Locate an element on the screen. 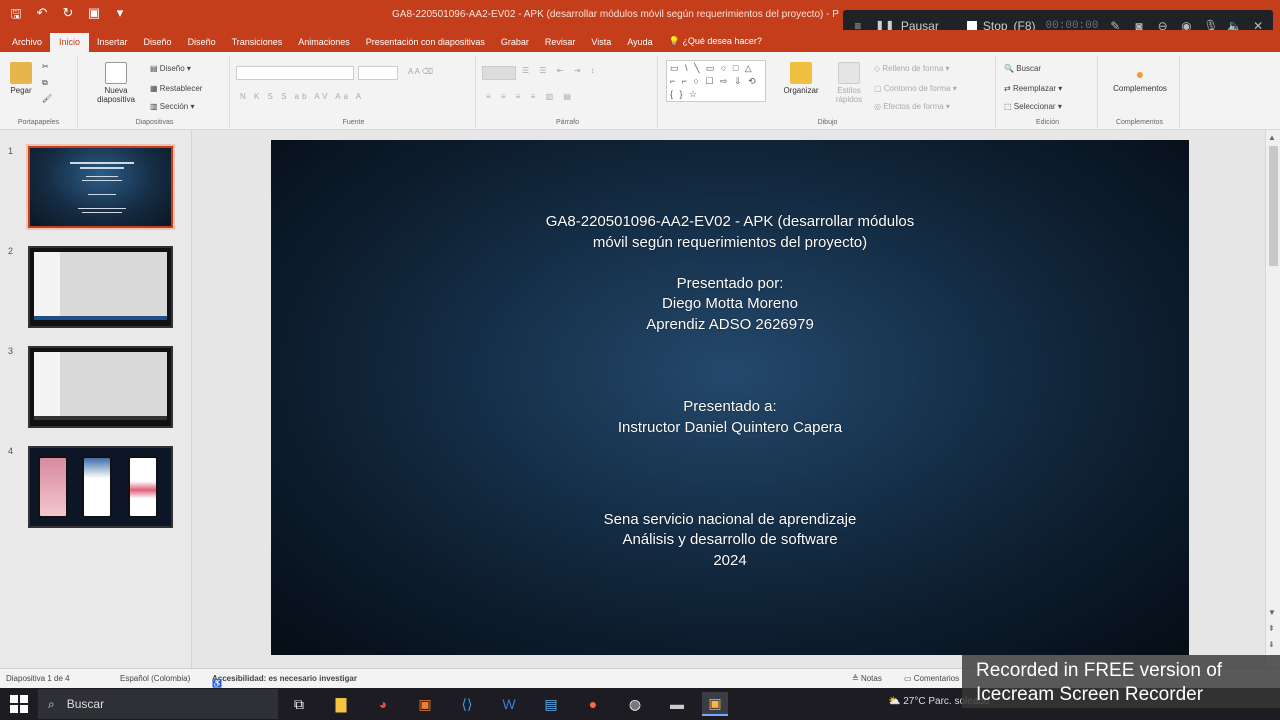 The image size is (1280, 720). tab-help: Ayuda is located at coordinates (639, 44).